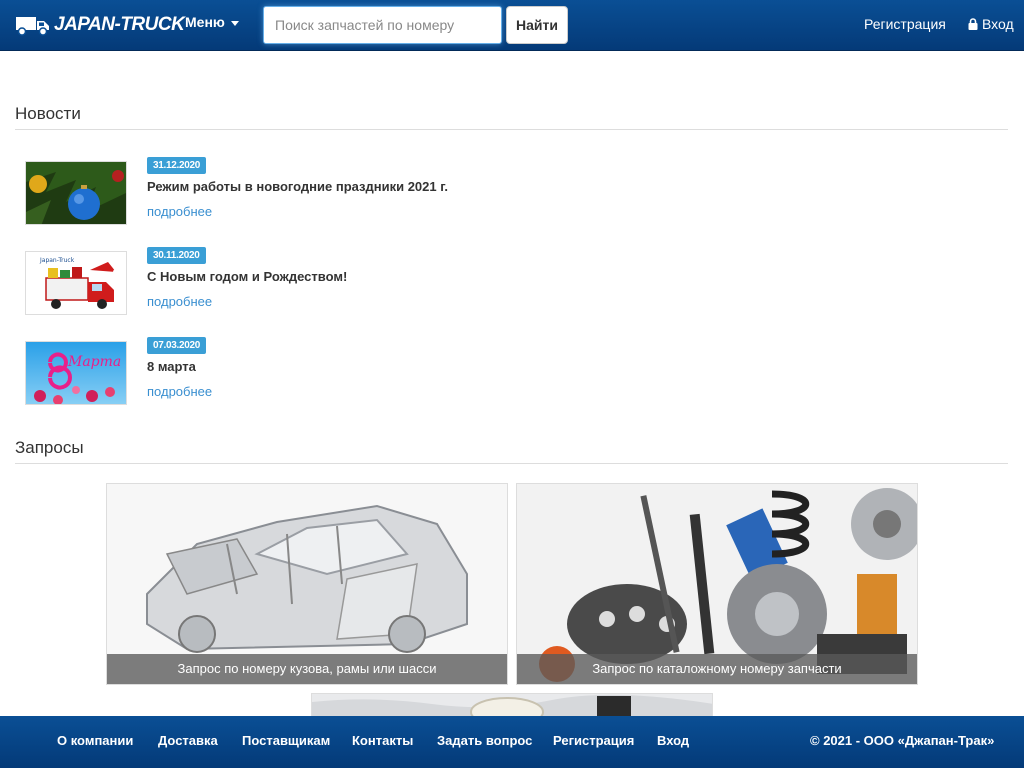 This screenshot has height=768, width=1024. I want to click on login-link: Вход, so click(991, 24).